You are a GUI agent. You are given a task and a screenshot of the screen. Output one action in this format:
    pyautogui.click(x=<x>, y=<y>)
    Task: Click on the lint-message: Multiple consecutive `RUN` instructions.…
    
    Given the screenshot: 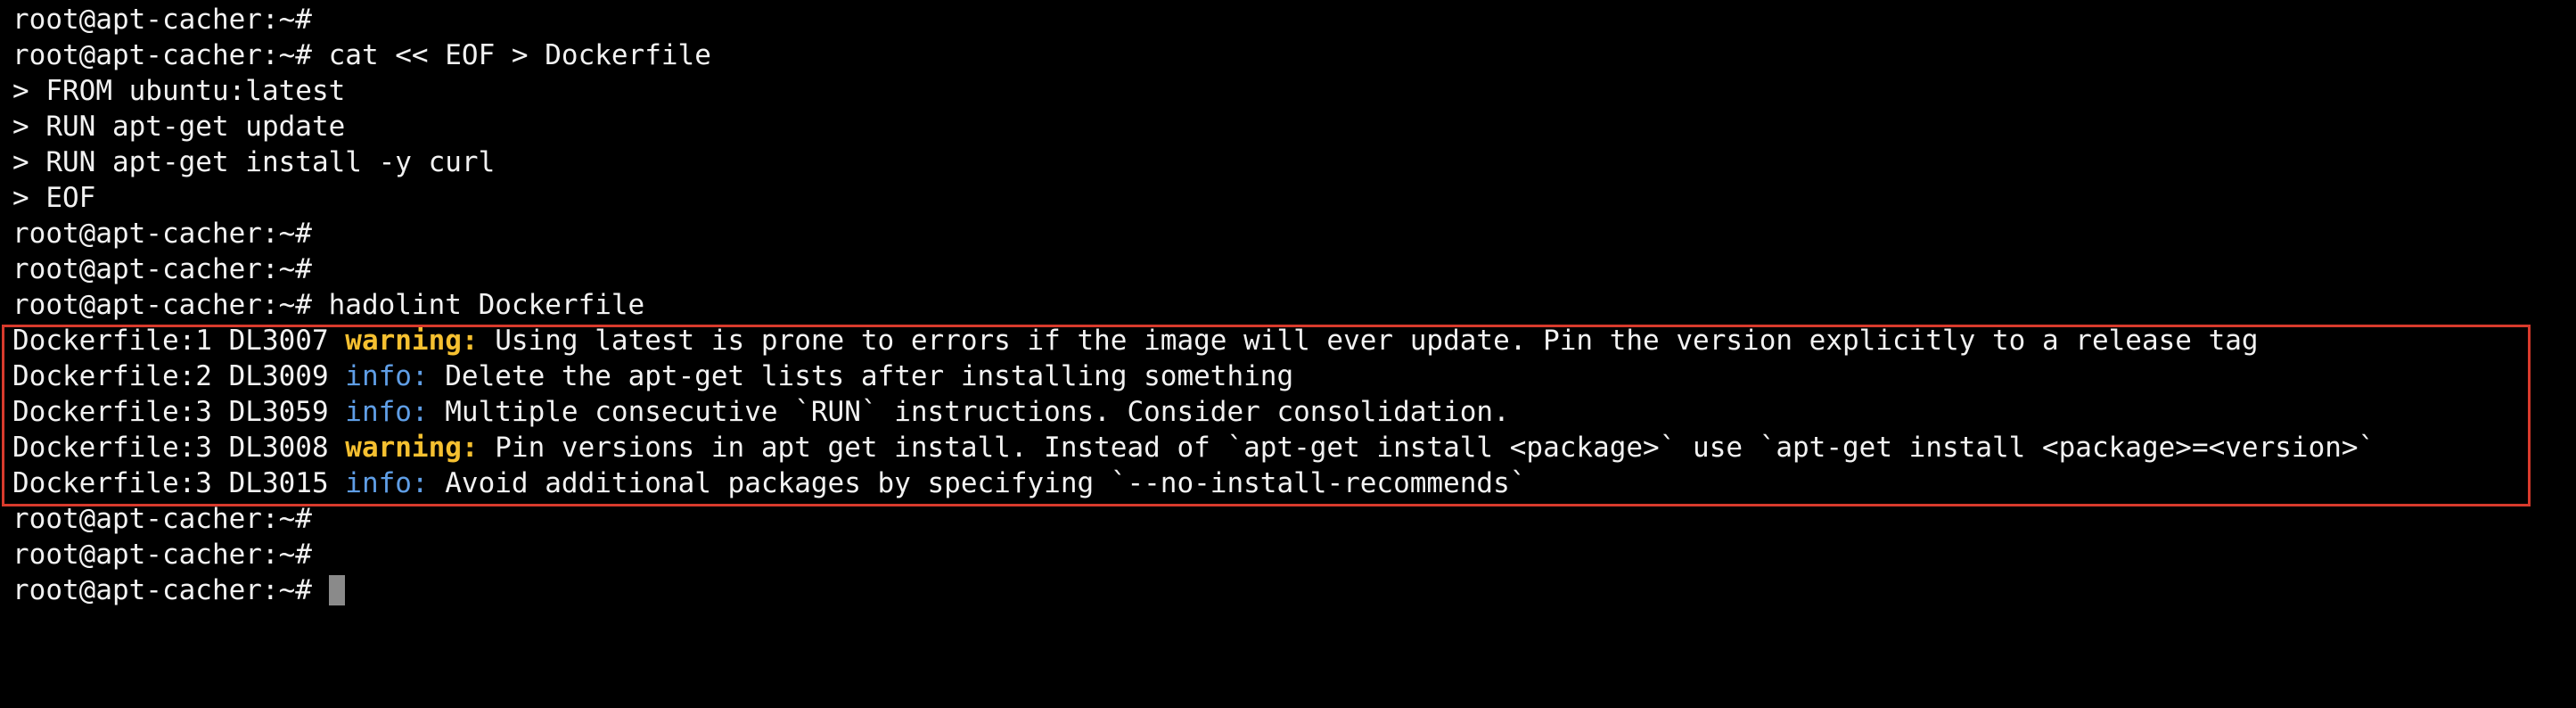 What is the action you would take?
    pyautogui.click(x=969, y=412)
    